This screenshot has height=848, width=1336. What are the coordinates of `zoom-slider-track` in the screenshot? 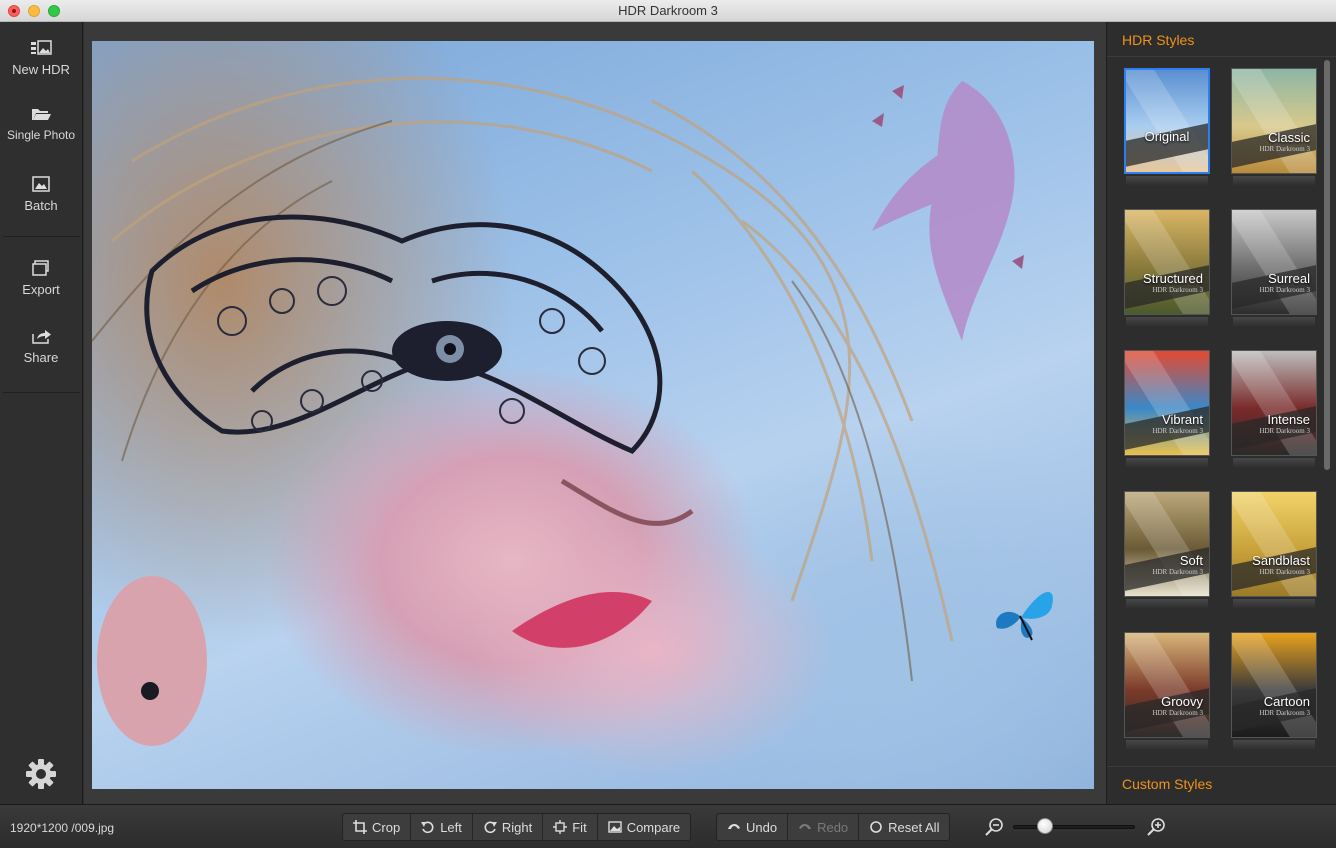 It's located at (1074, 827).